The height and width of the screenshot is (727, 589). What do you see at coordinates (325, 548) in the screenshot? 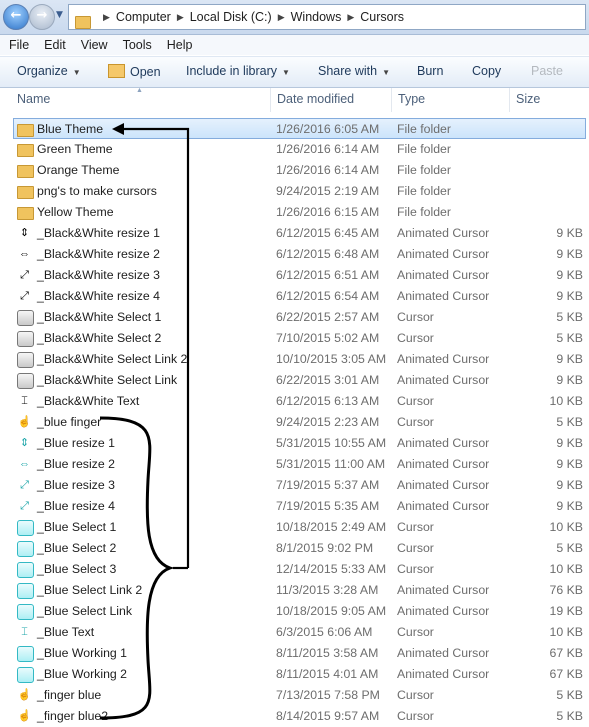
I see `file-date-modified: 8/1/2015 9:02 PM` at bounding box center [325, 548].